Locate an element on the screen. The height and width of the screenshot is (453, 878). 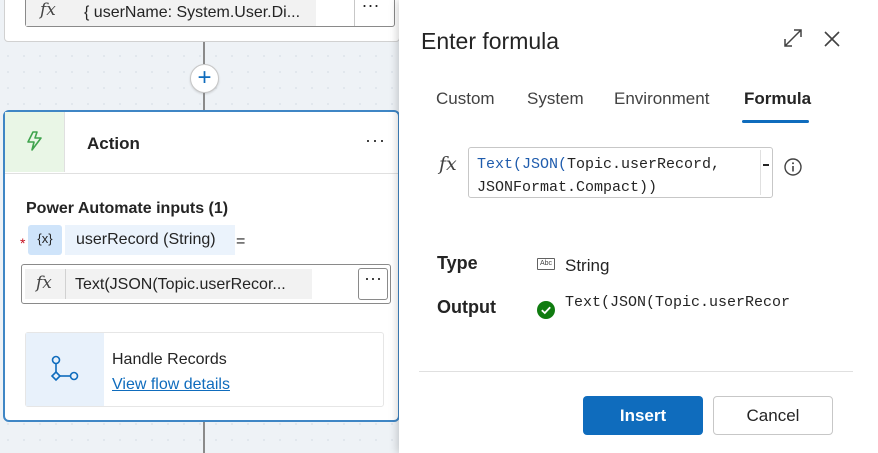
variable-name: userRecord (String) is located at coordinates (150, 240).